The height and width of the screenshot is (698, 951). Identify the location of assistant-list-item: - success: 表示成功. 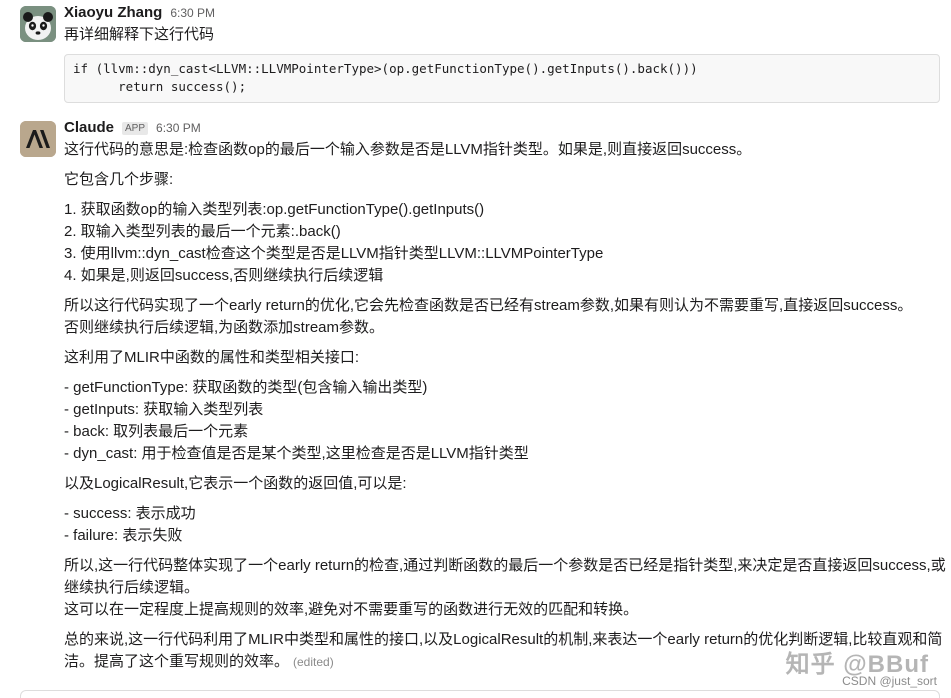
(130, 513).